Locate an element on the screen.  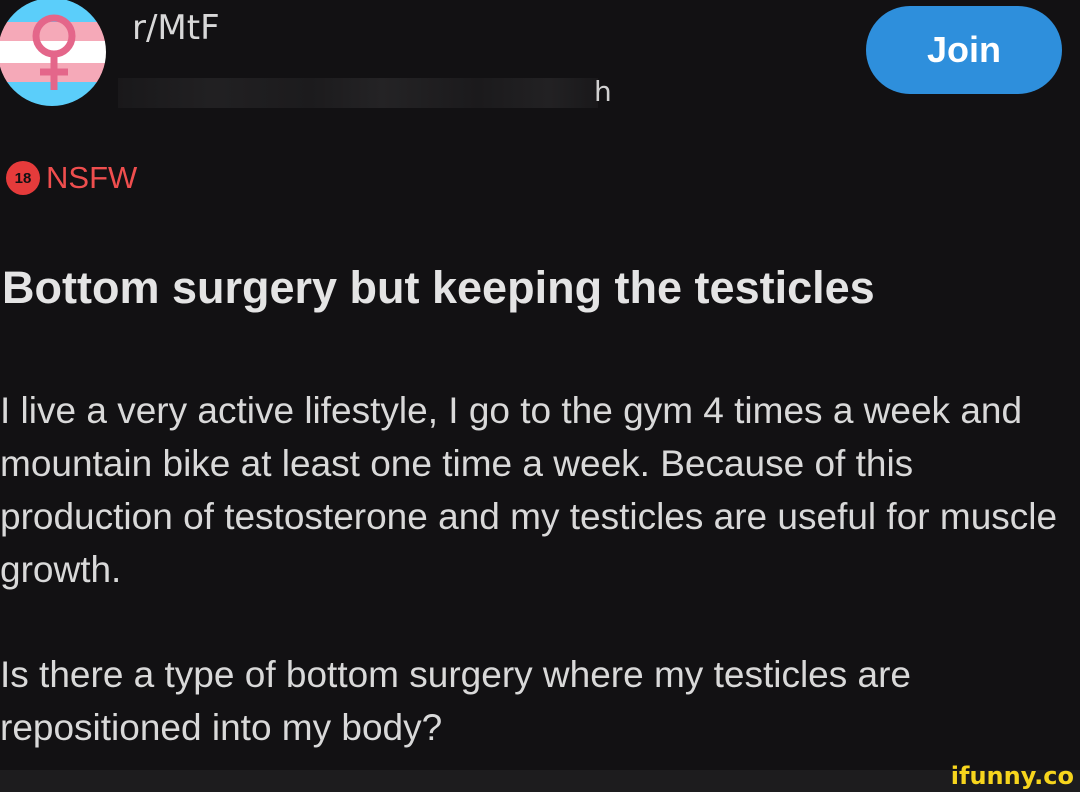
bottom-strip is located at coordinates (540, 781).